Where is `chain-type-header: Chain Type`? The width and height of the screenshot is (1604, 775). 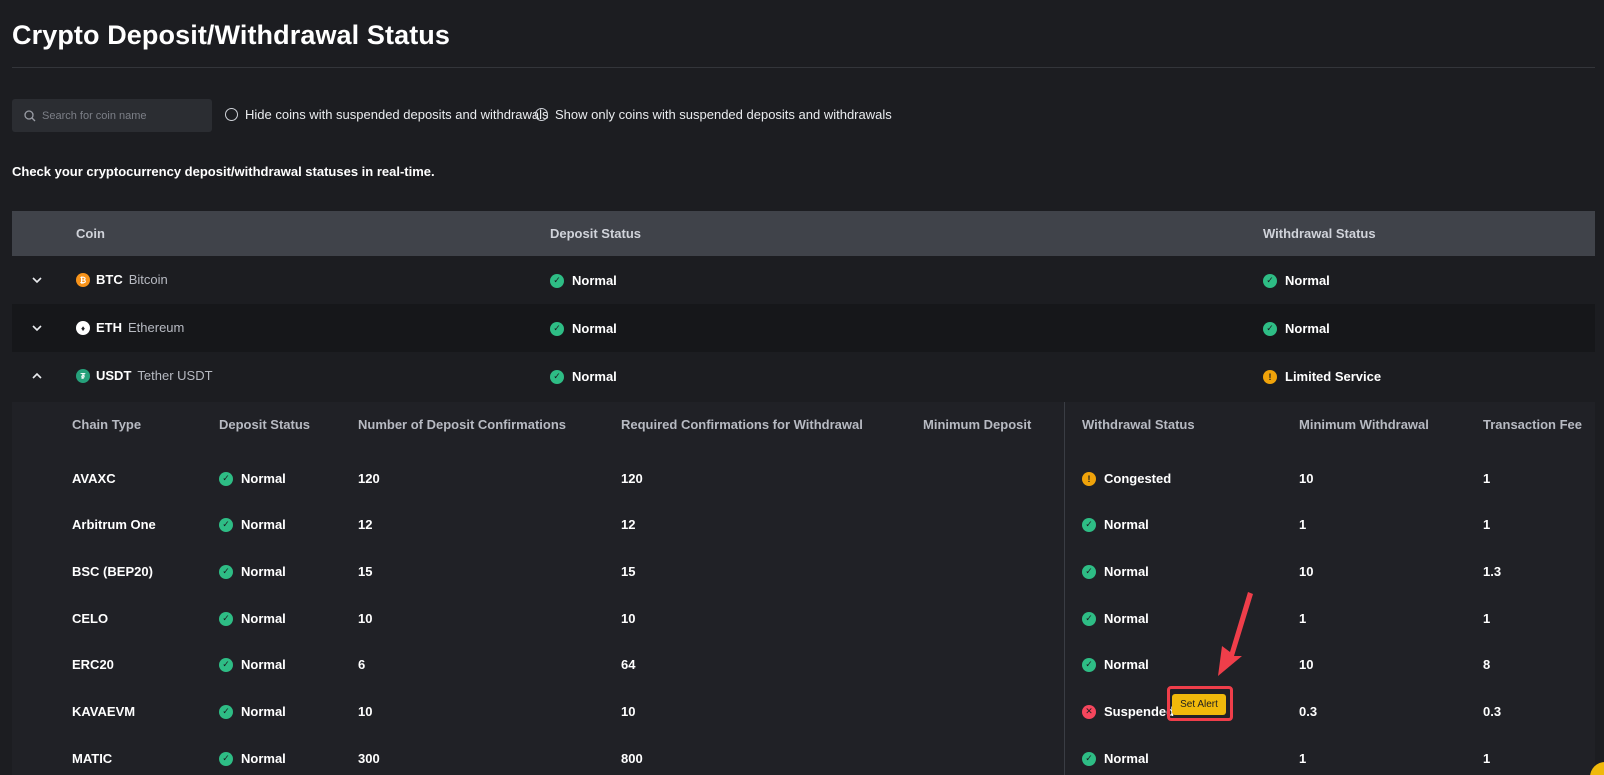 chain-type-header: Chain Type is located at coordinates (107, 424).